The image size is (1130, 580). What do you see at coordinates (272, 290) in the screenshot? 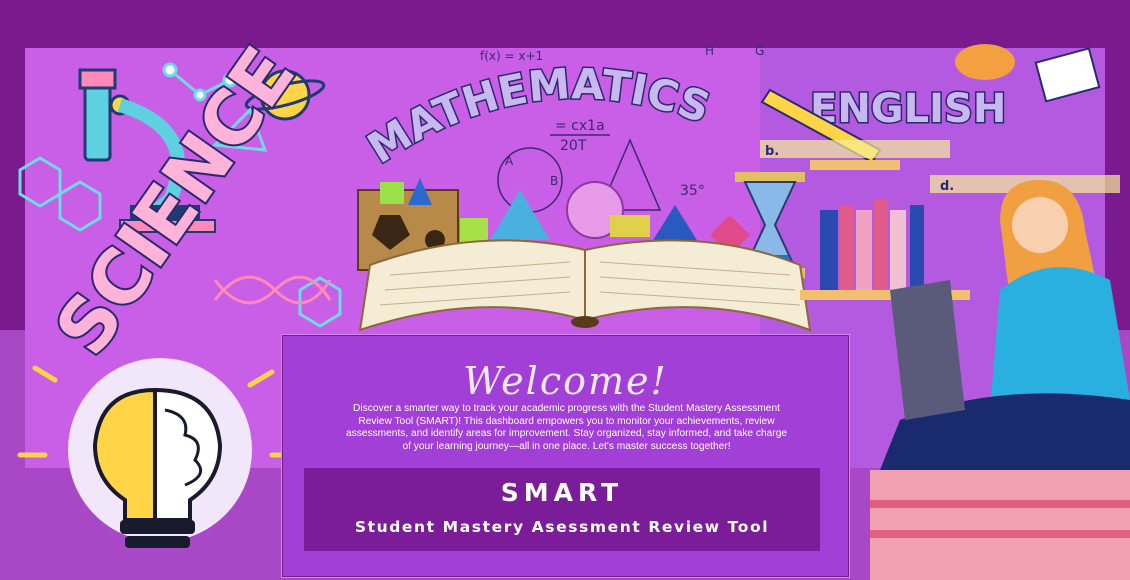
I see `dna-icon` at bounding box center [272, 290].